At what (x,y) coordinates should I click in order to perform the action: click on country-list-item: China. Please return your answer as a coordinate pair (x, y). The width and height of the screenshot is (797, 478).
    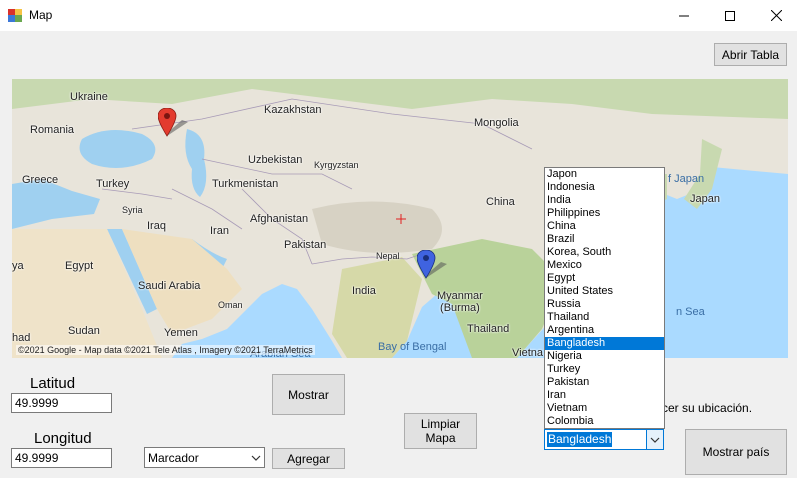
    Looking at the image, I should click on (604, 226).